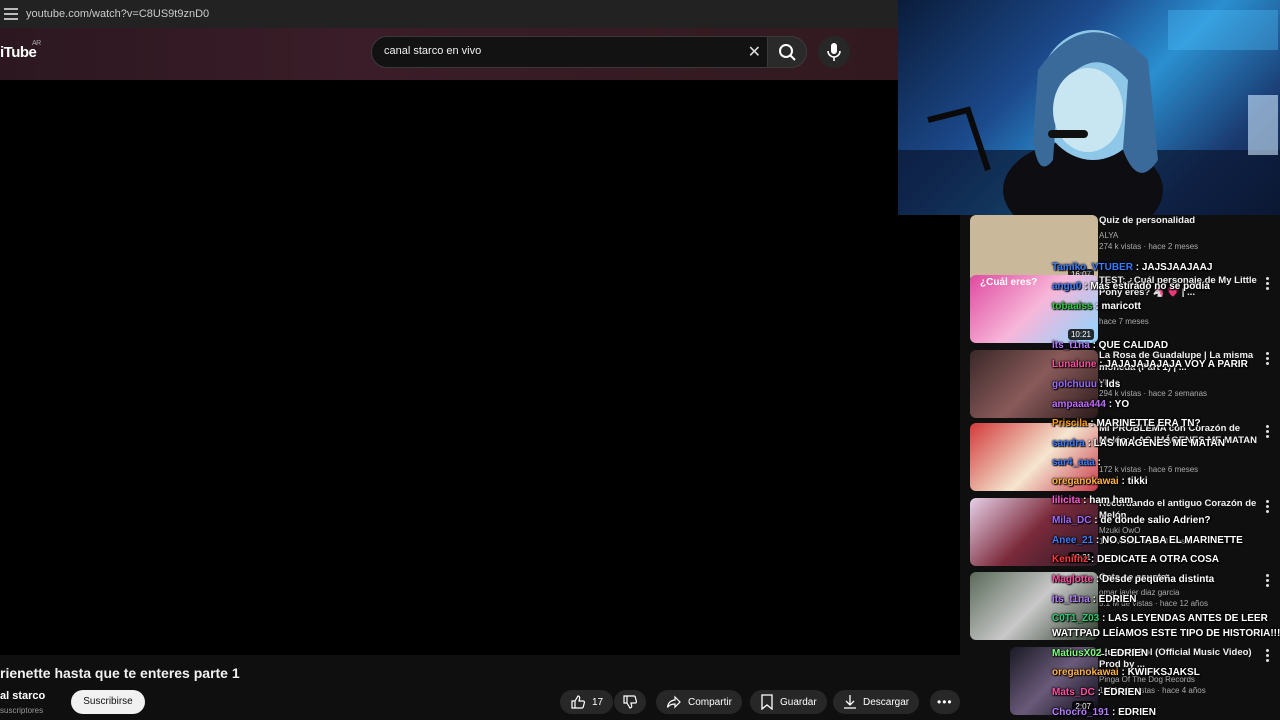 The image size is (1280, 720). Describe the element at coordinates (36, 43) in the screenshot. I see `country-code: AR` at that location.